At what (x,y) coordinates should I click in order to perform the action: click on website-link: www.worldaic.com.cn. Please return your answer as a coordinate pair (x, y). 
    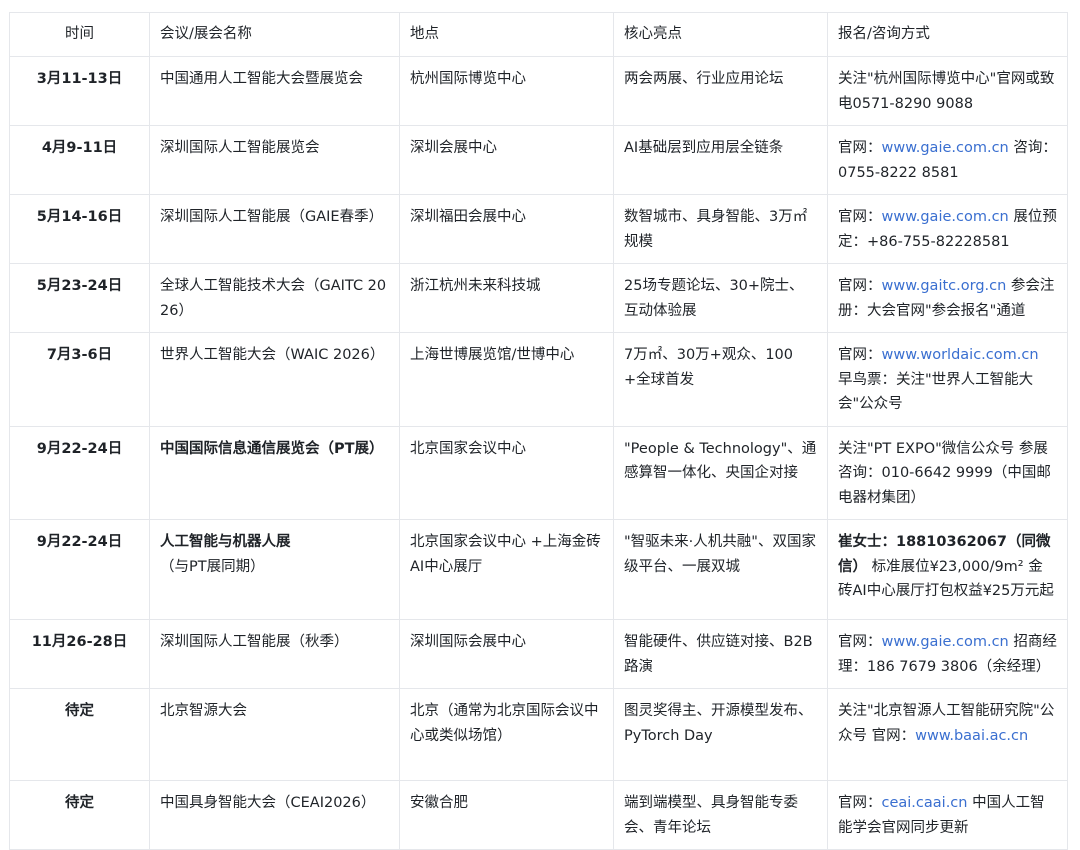
    Looking at the image, I should click on (960, 355).